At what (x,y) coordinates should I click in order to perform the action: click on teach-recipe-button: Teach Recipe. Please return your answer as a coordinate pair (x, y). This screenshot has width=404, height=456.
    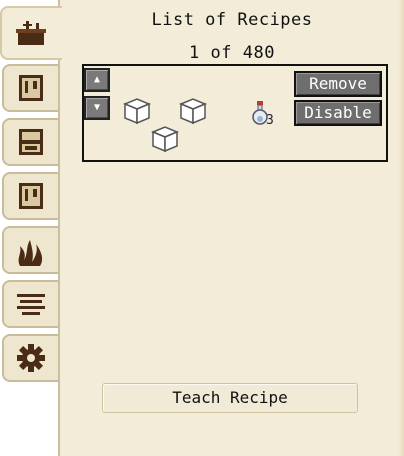
    Looking at the image, I should click on (230, 398).